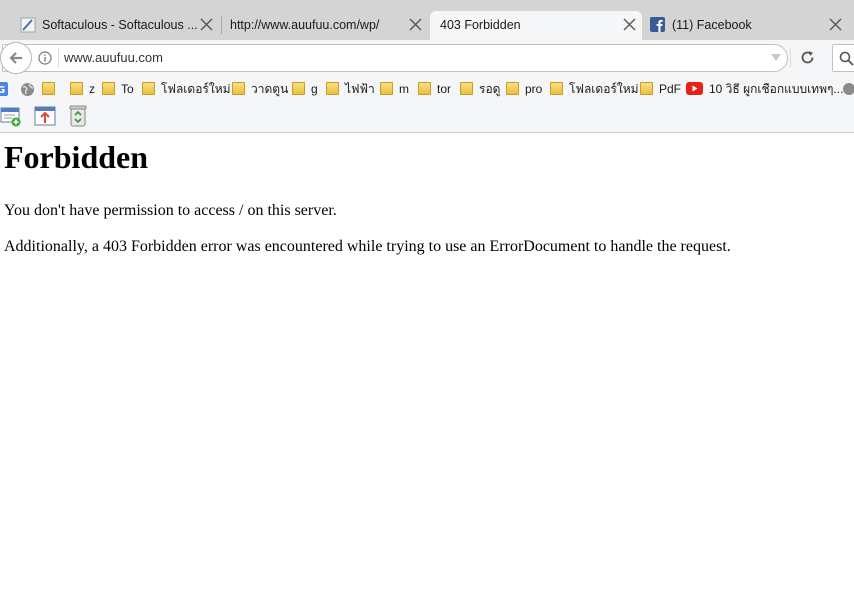 Image resolution: width=854 pixels, height=608 pixels. I want to click on google-icon: G, so click(4, 89).